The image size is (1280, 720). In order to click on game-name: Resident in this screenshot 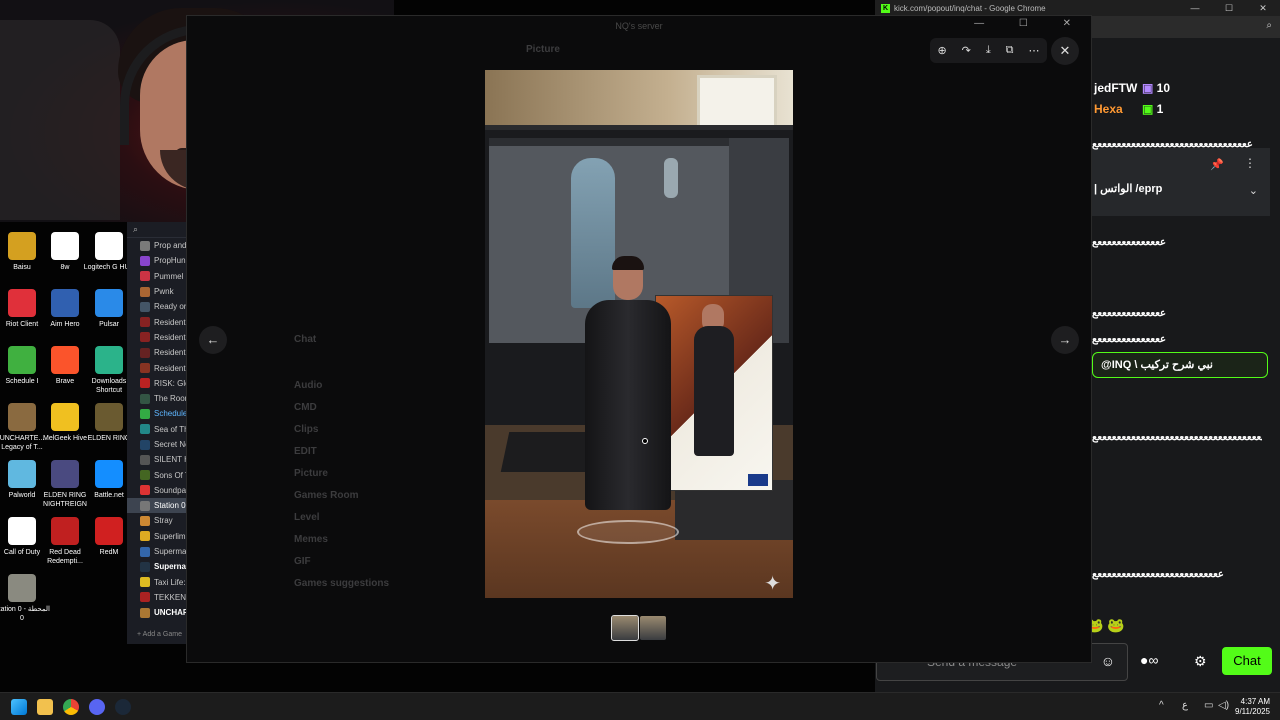, I will do `click(170, 337)`.